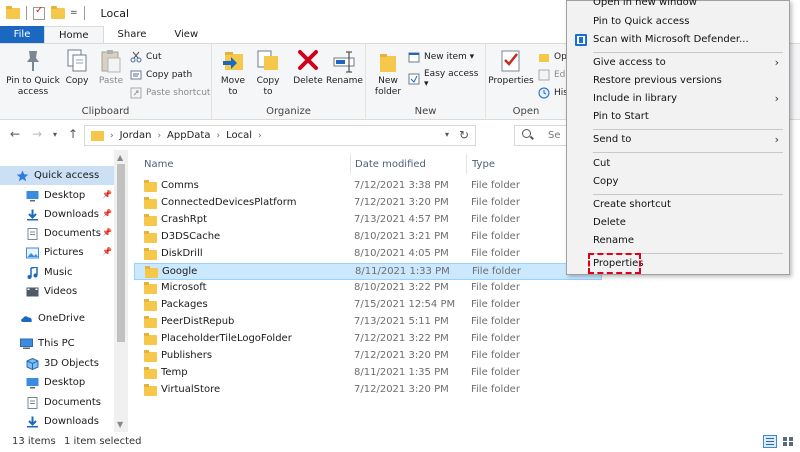 The height and width of the screenshot is (452, 800). What do you see at coordinates (57, 233) in the screenshot?
I see `nav-documents-pinned: Documents 📌` at bounding box center [57, 233].